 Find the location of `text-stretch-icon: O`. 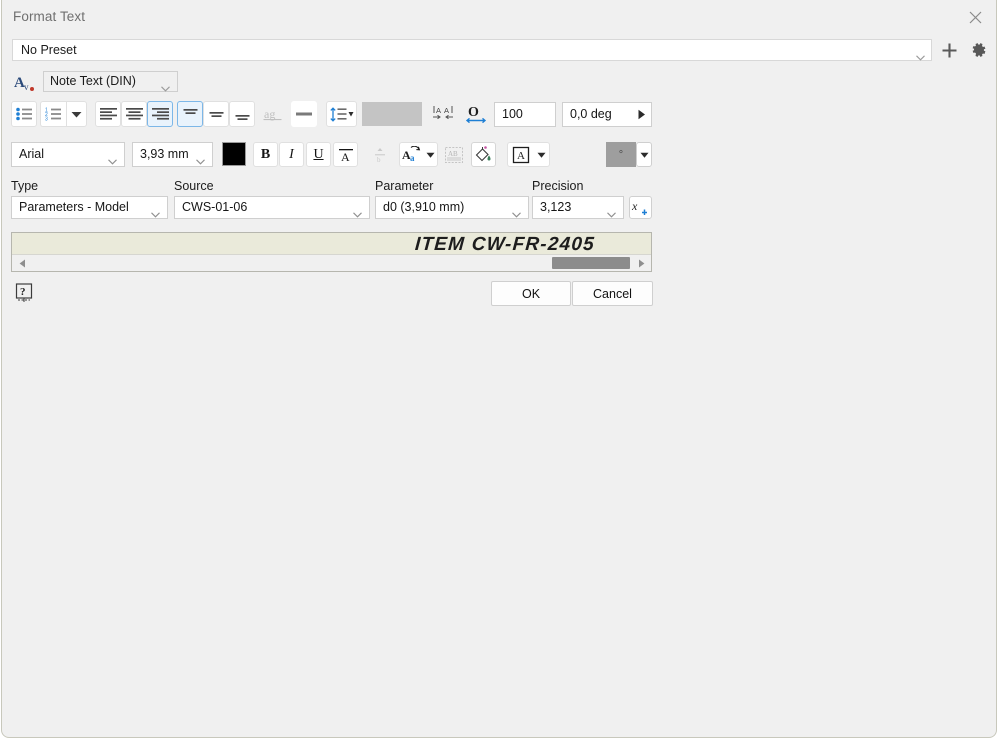

text-stretch-icon: O is located at coordinates (476, 114).